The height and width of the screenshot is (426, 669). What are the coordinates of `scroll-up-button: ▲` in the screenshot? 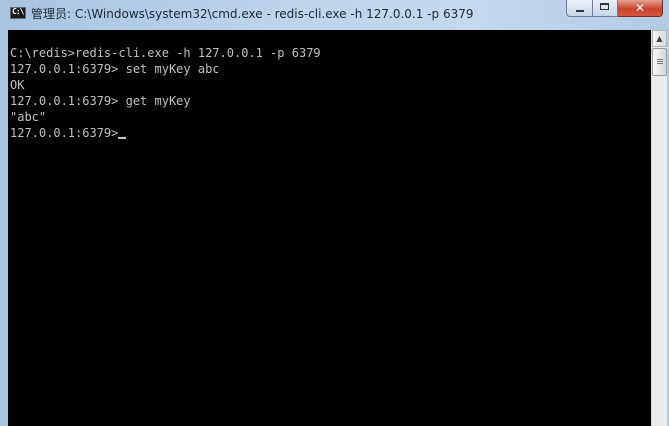 It's located at (659, 38).